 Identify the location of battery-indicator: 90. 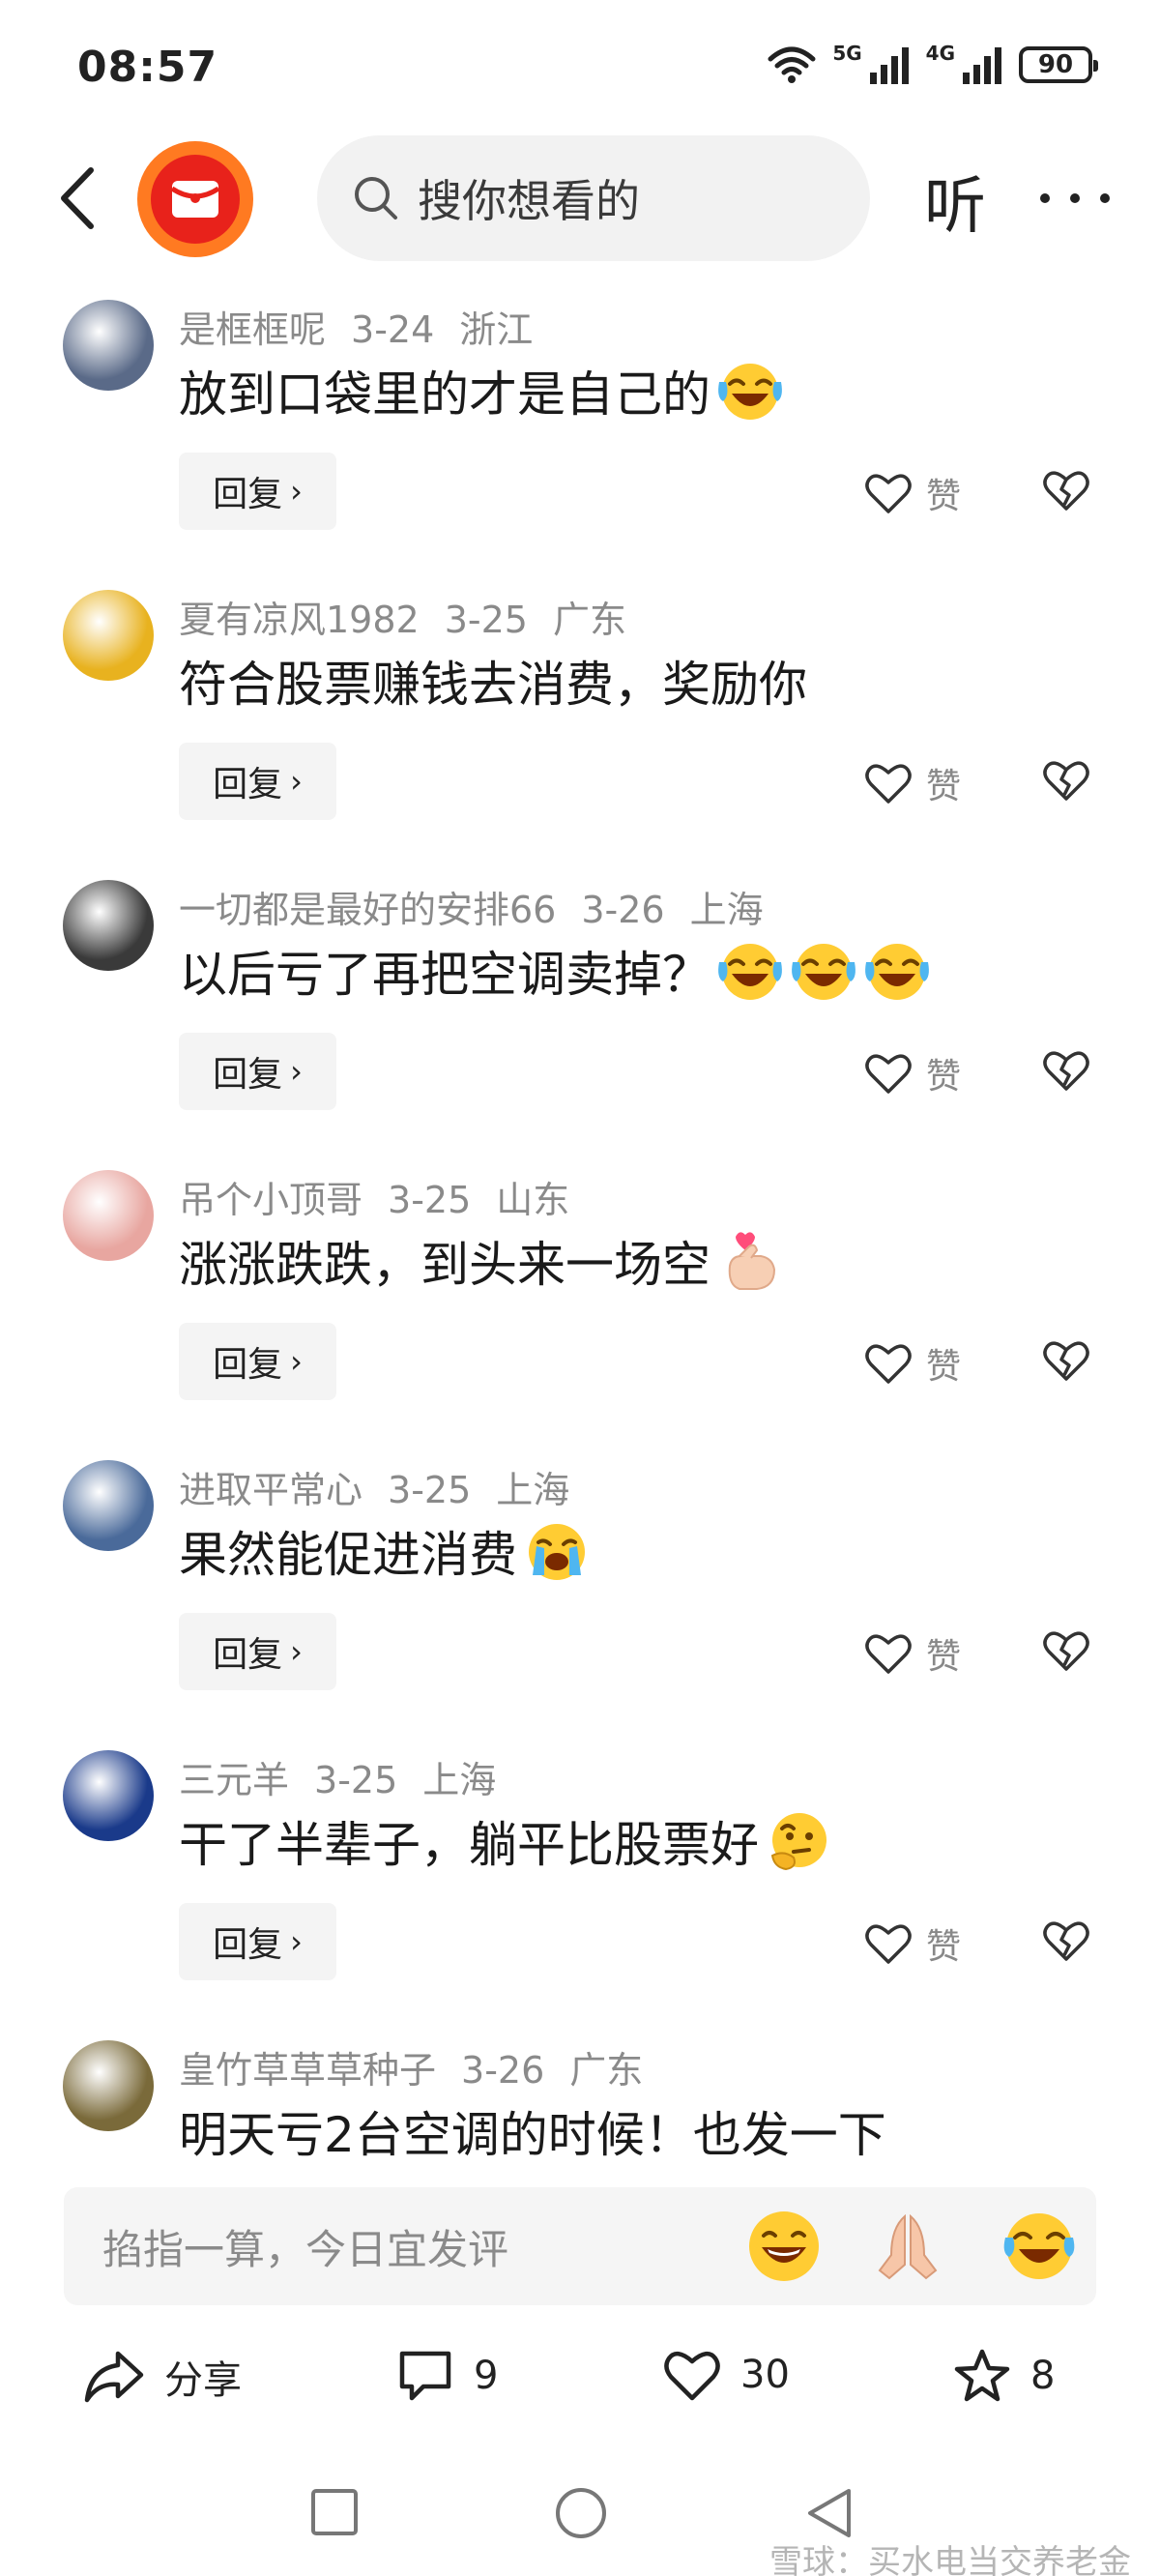
(1058, 64).